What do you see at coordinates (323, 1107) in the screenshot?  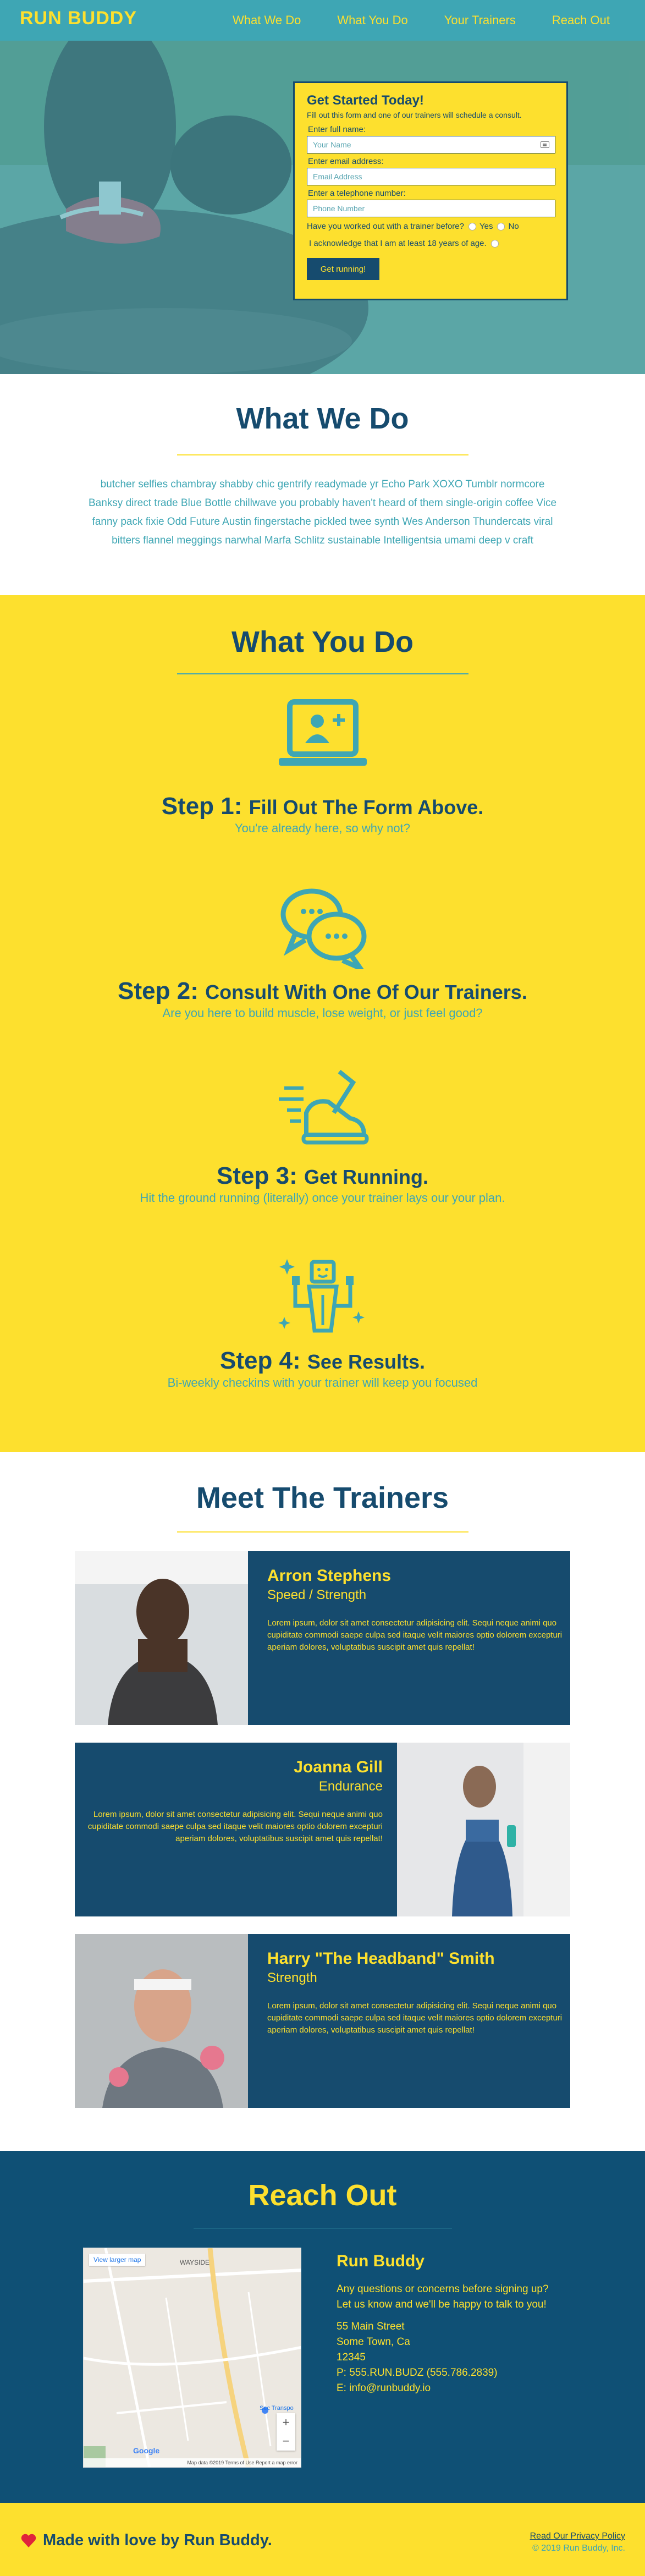 I see `running-shoe-icon` at bounding box center [323, 1107].